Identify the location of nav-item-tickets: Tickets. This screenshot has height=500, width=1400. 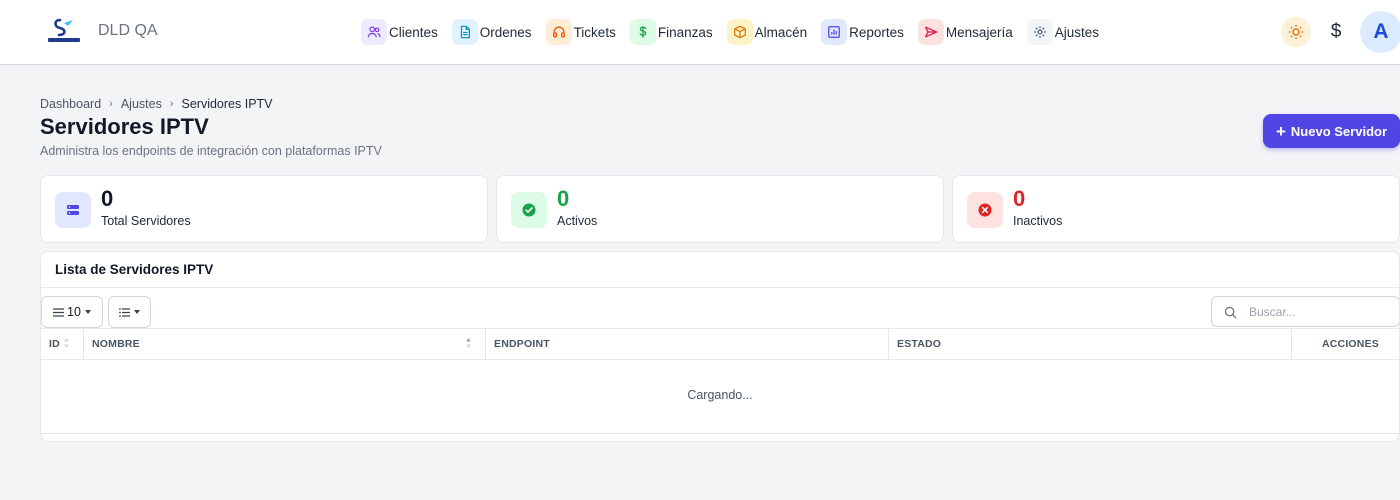
(580, 32).